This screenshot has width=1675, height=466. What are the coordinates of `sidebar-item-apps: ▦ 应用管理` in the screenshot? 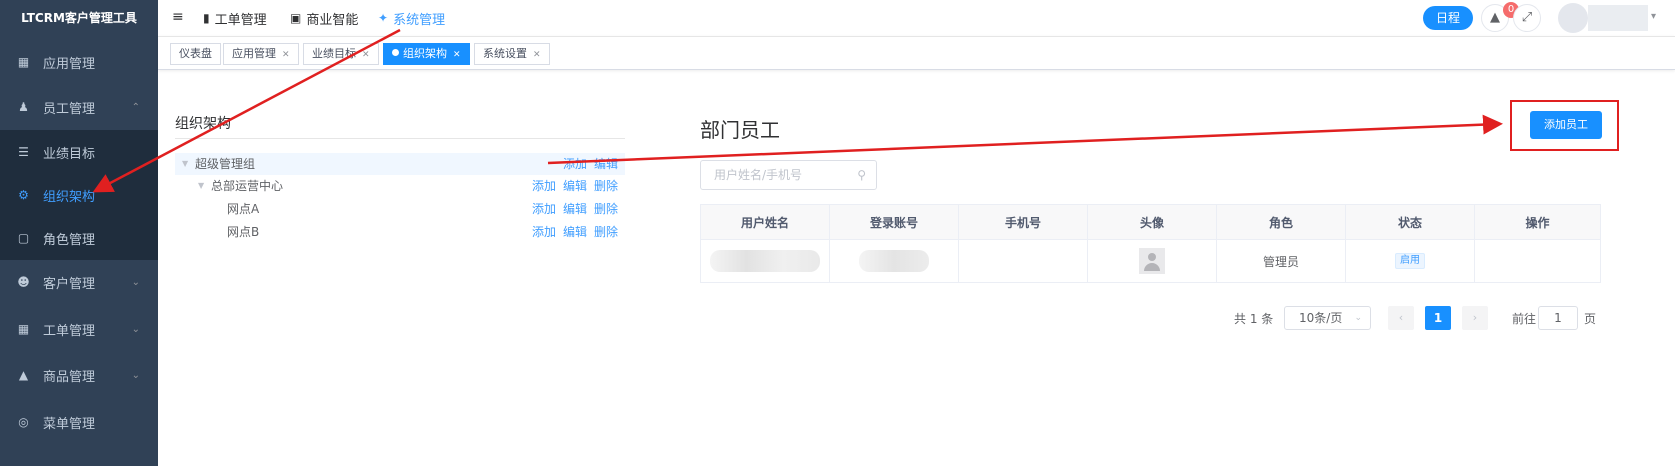 It's located at (79, 62).